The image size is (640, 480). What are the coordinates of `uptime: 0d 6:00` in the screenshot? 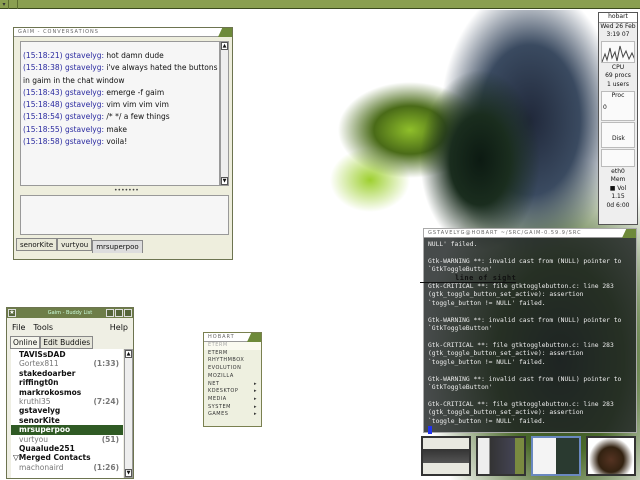 It's located at (618, 205).